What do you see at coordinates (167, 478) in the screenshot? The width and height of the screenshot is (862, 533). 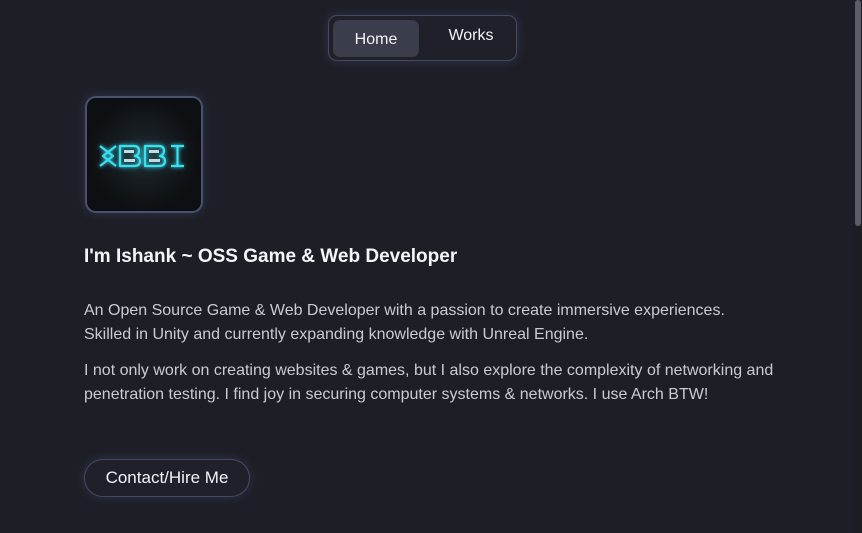 I see `contact-hire-button: Contact/Hire Me` at bounding box center [167, 478].